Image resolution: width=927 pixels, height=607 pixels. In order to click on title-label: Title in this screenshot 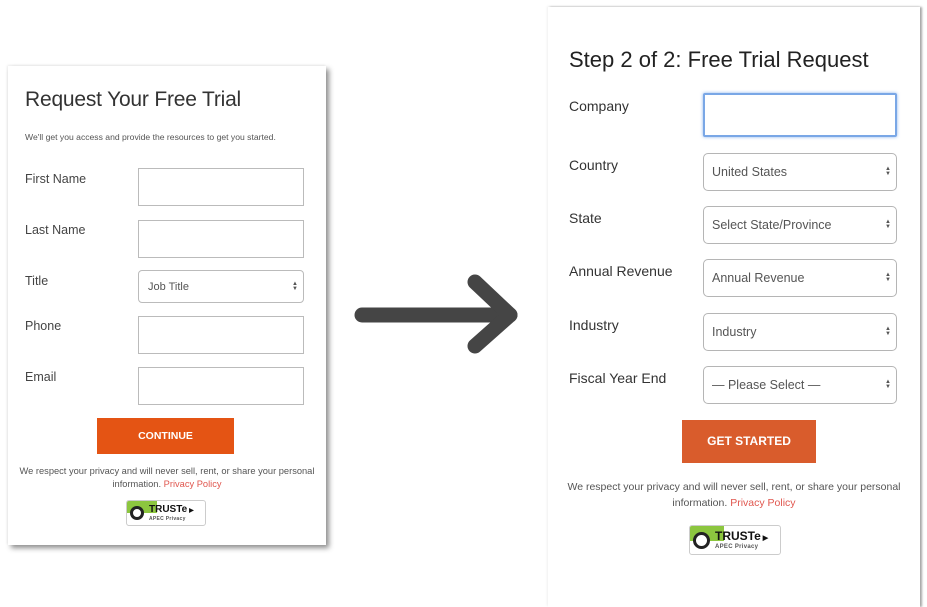, I will do `click(37, 281)`.